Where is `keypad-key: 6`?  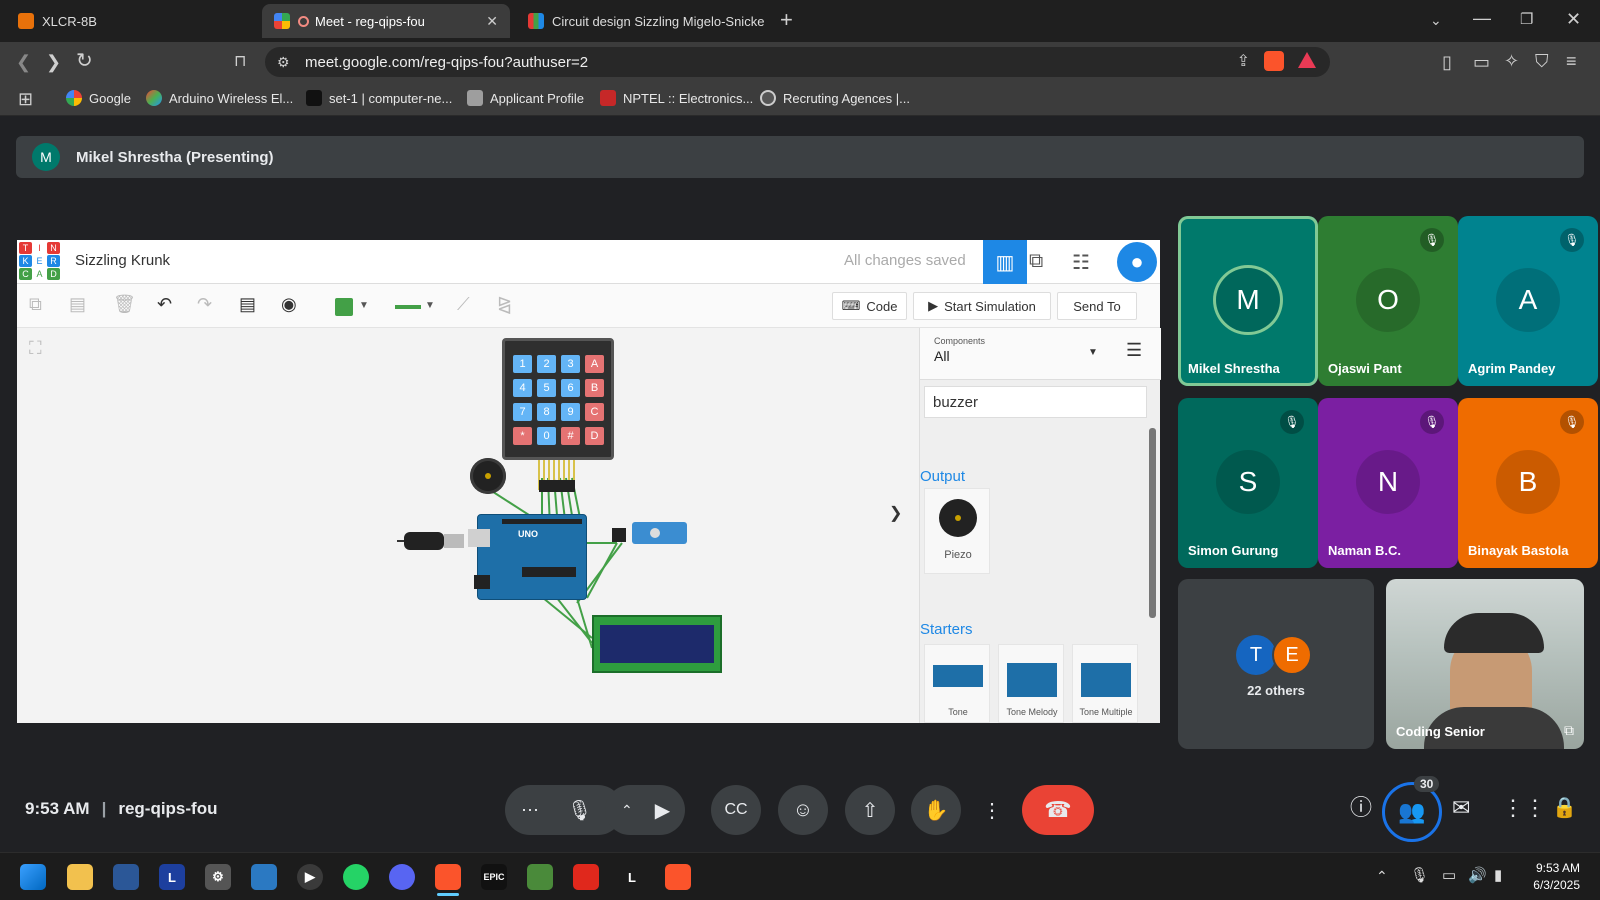
keypad-key: 6 is located at coordinates (570, 388).